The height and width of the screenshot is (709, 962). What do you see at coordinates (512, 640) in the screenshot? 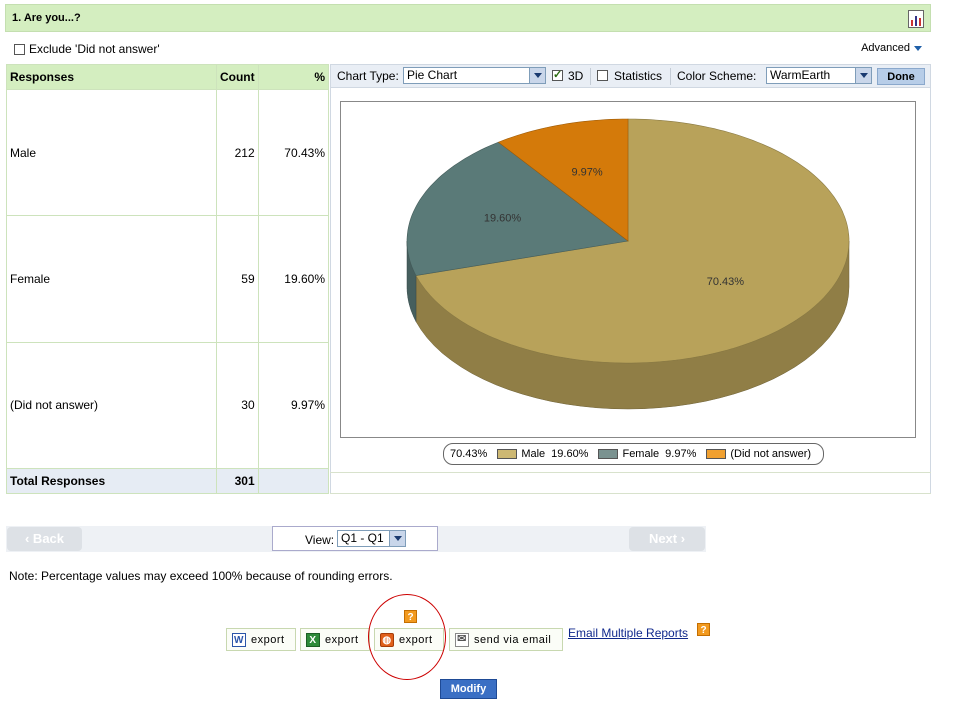
I see `send-email-label: send via email` at bounding box center [512, 640].